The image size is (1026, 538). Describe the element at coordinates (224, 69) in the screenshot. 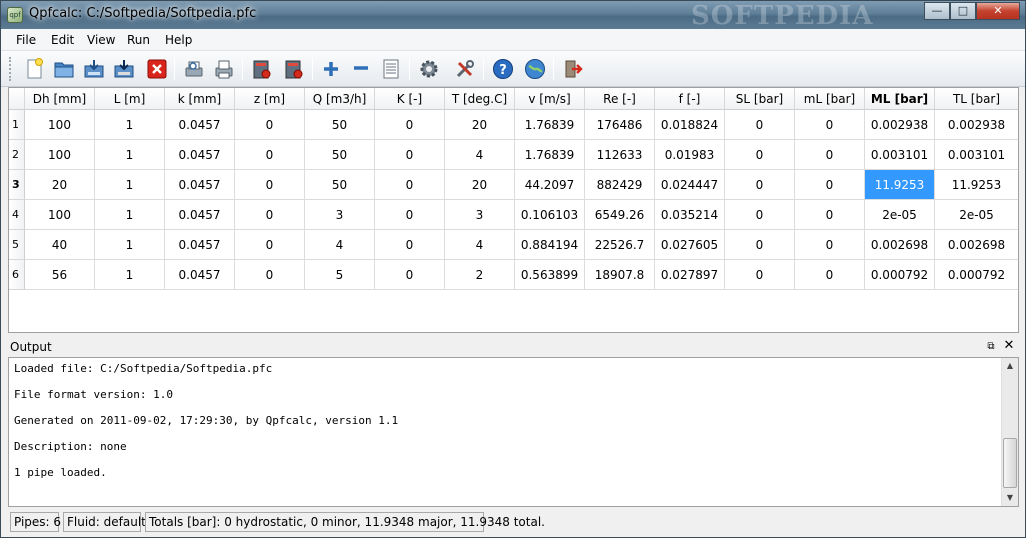

I see `print-icon` at that location.